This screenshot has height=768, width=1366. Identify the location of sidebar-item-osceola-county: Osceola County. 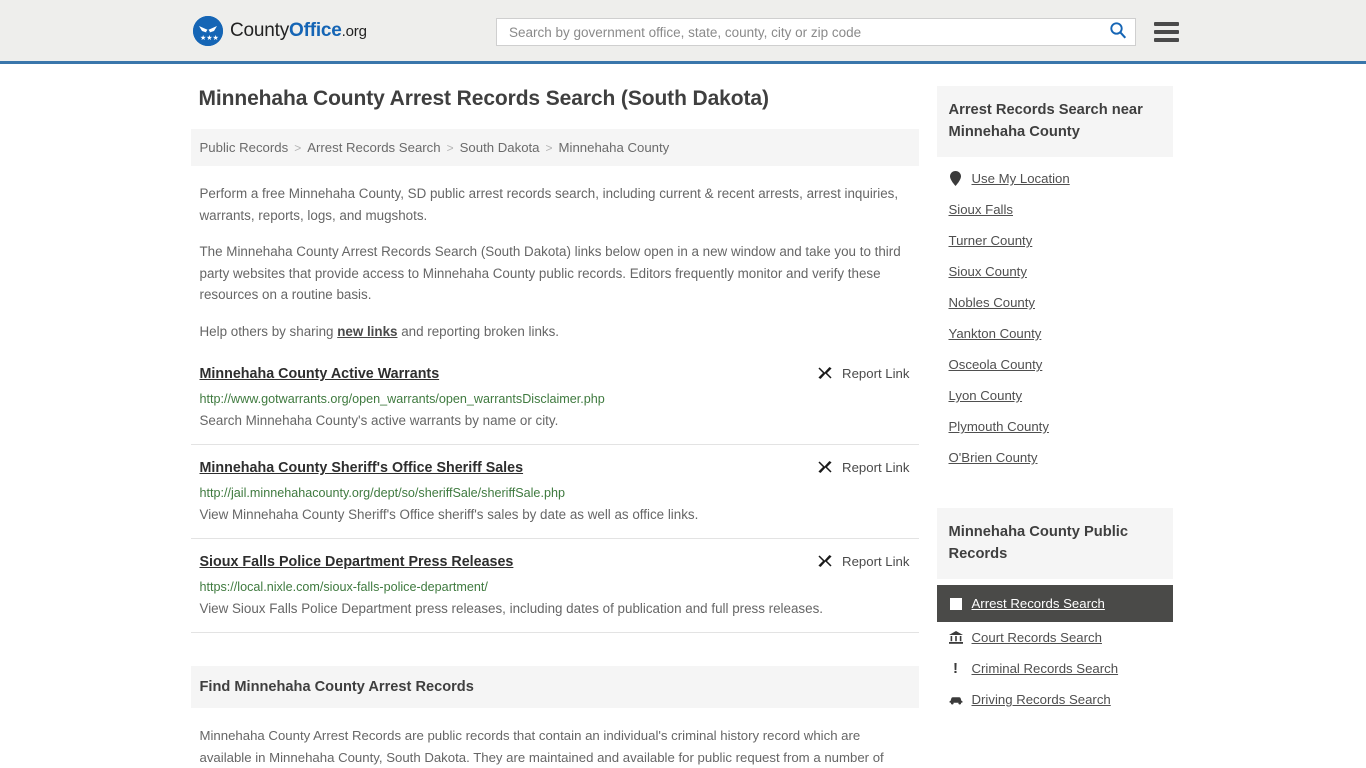
(1055, 364).